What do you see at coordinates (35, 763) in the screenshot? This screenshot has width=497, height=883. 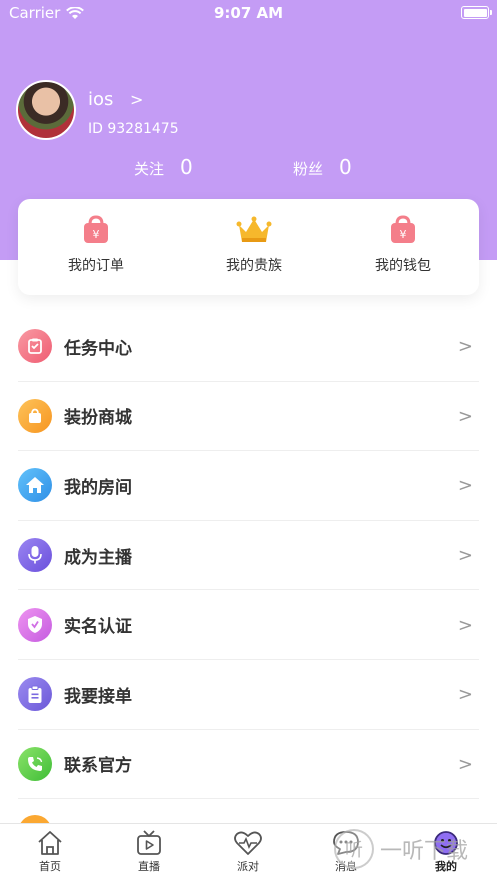 I see `phone-icon` at bounding box center [35, 763].